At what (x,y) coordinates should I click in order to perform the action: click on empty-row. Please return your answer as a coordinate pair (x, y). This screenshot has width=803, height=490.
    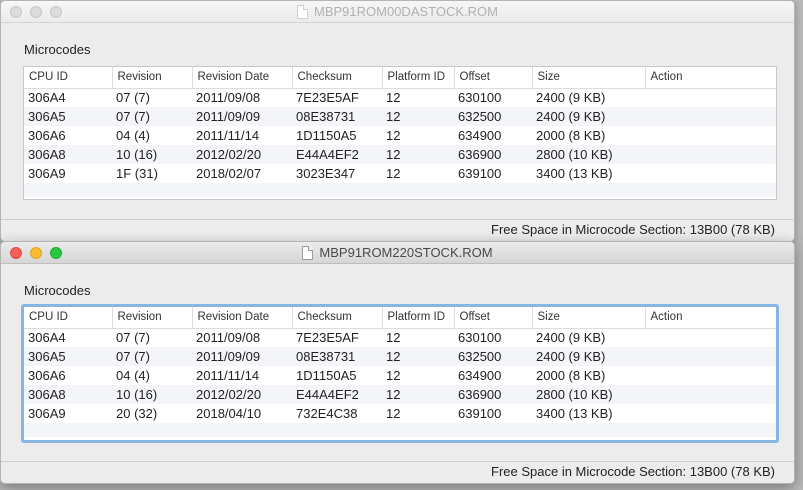
    Looking at the image, I should click on (400, 430).